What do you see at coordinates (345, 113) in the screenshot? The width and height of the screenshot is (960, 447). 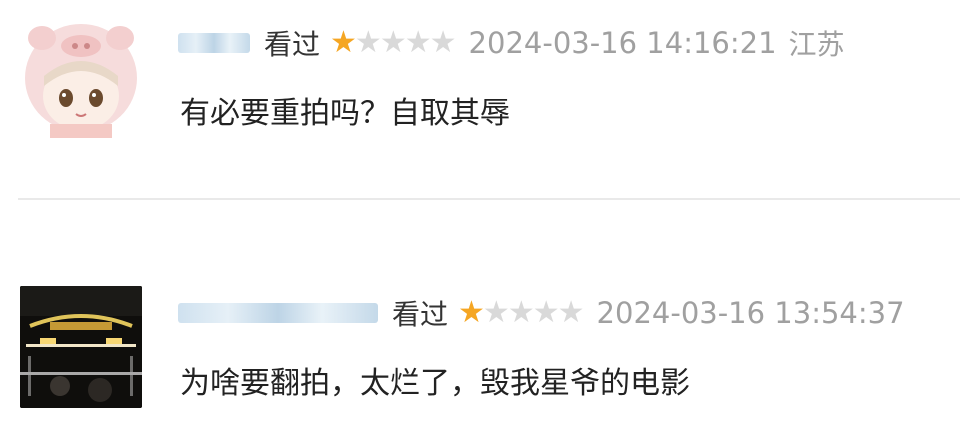 I see `comment-content: 有必要重拍吗？自取其辱` at bounding box center [345, 113].